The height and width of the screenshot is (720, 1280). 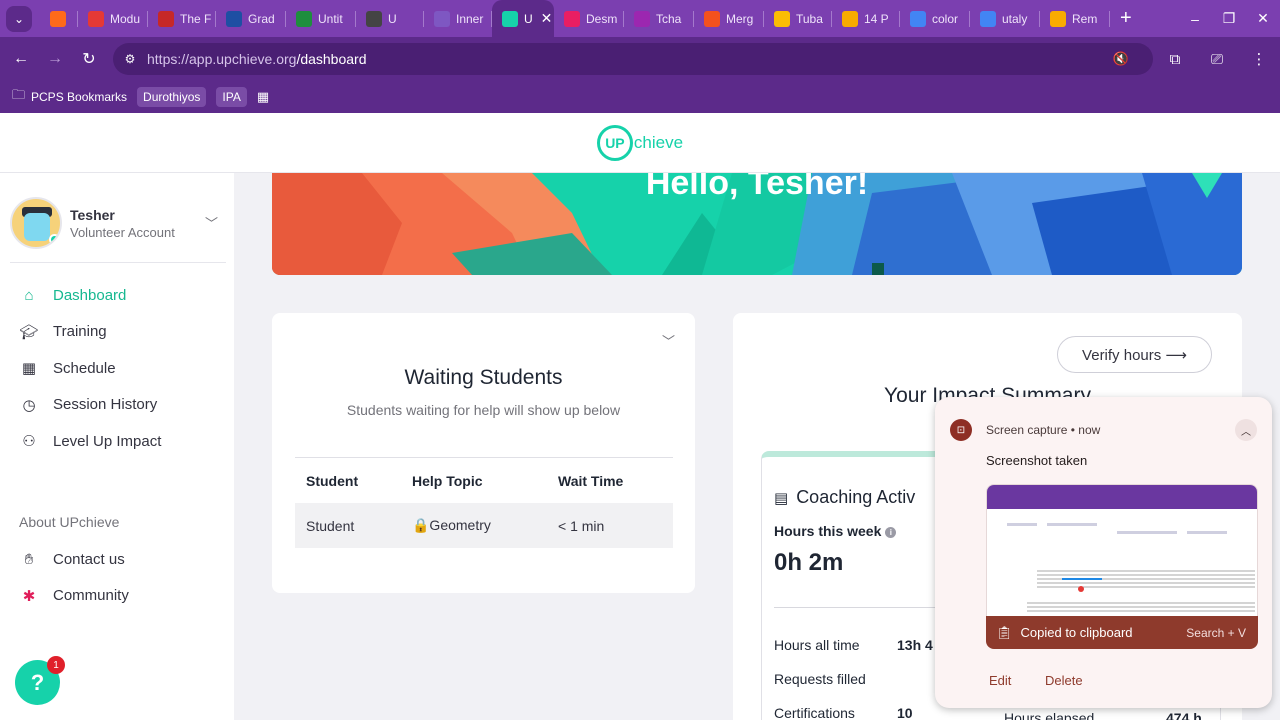 I want to click on drive-icon, so click(x=782, y=18).